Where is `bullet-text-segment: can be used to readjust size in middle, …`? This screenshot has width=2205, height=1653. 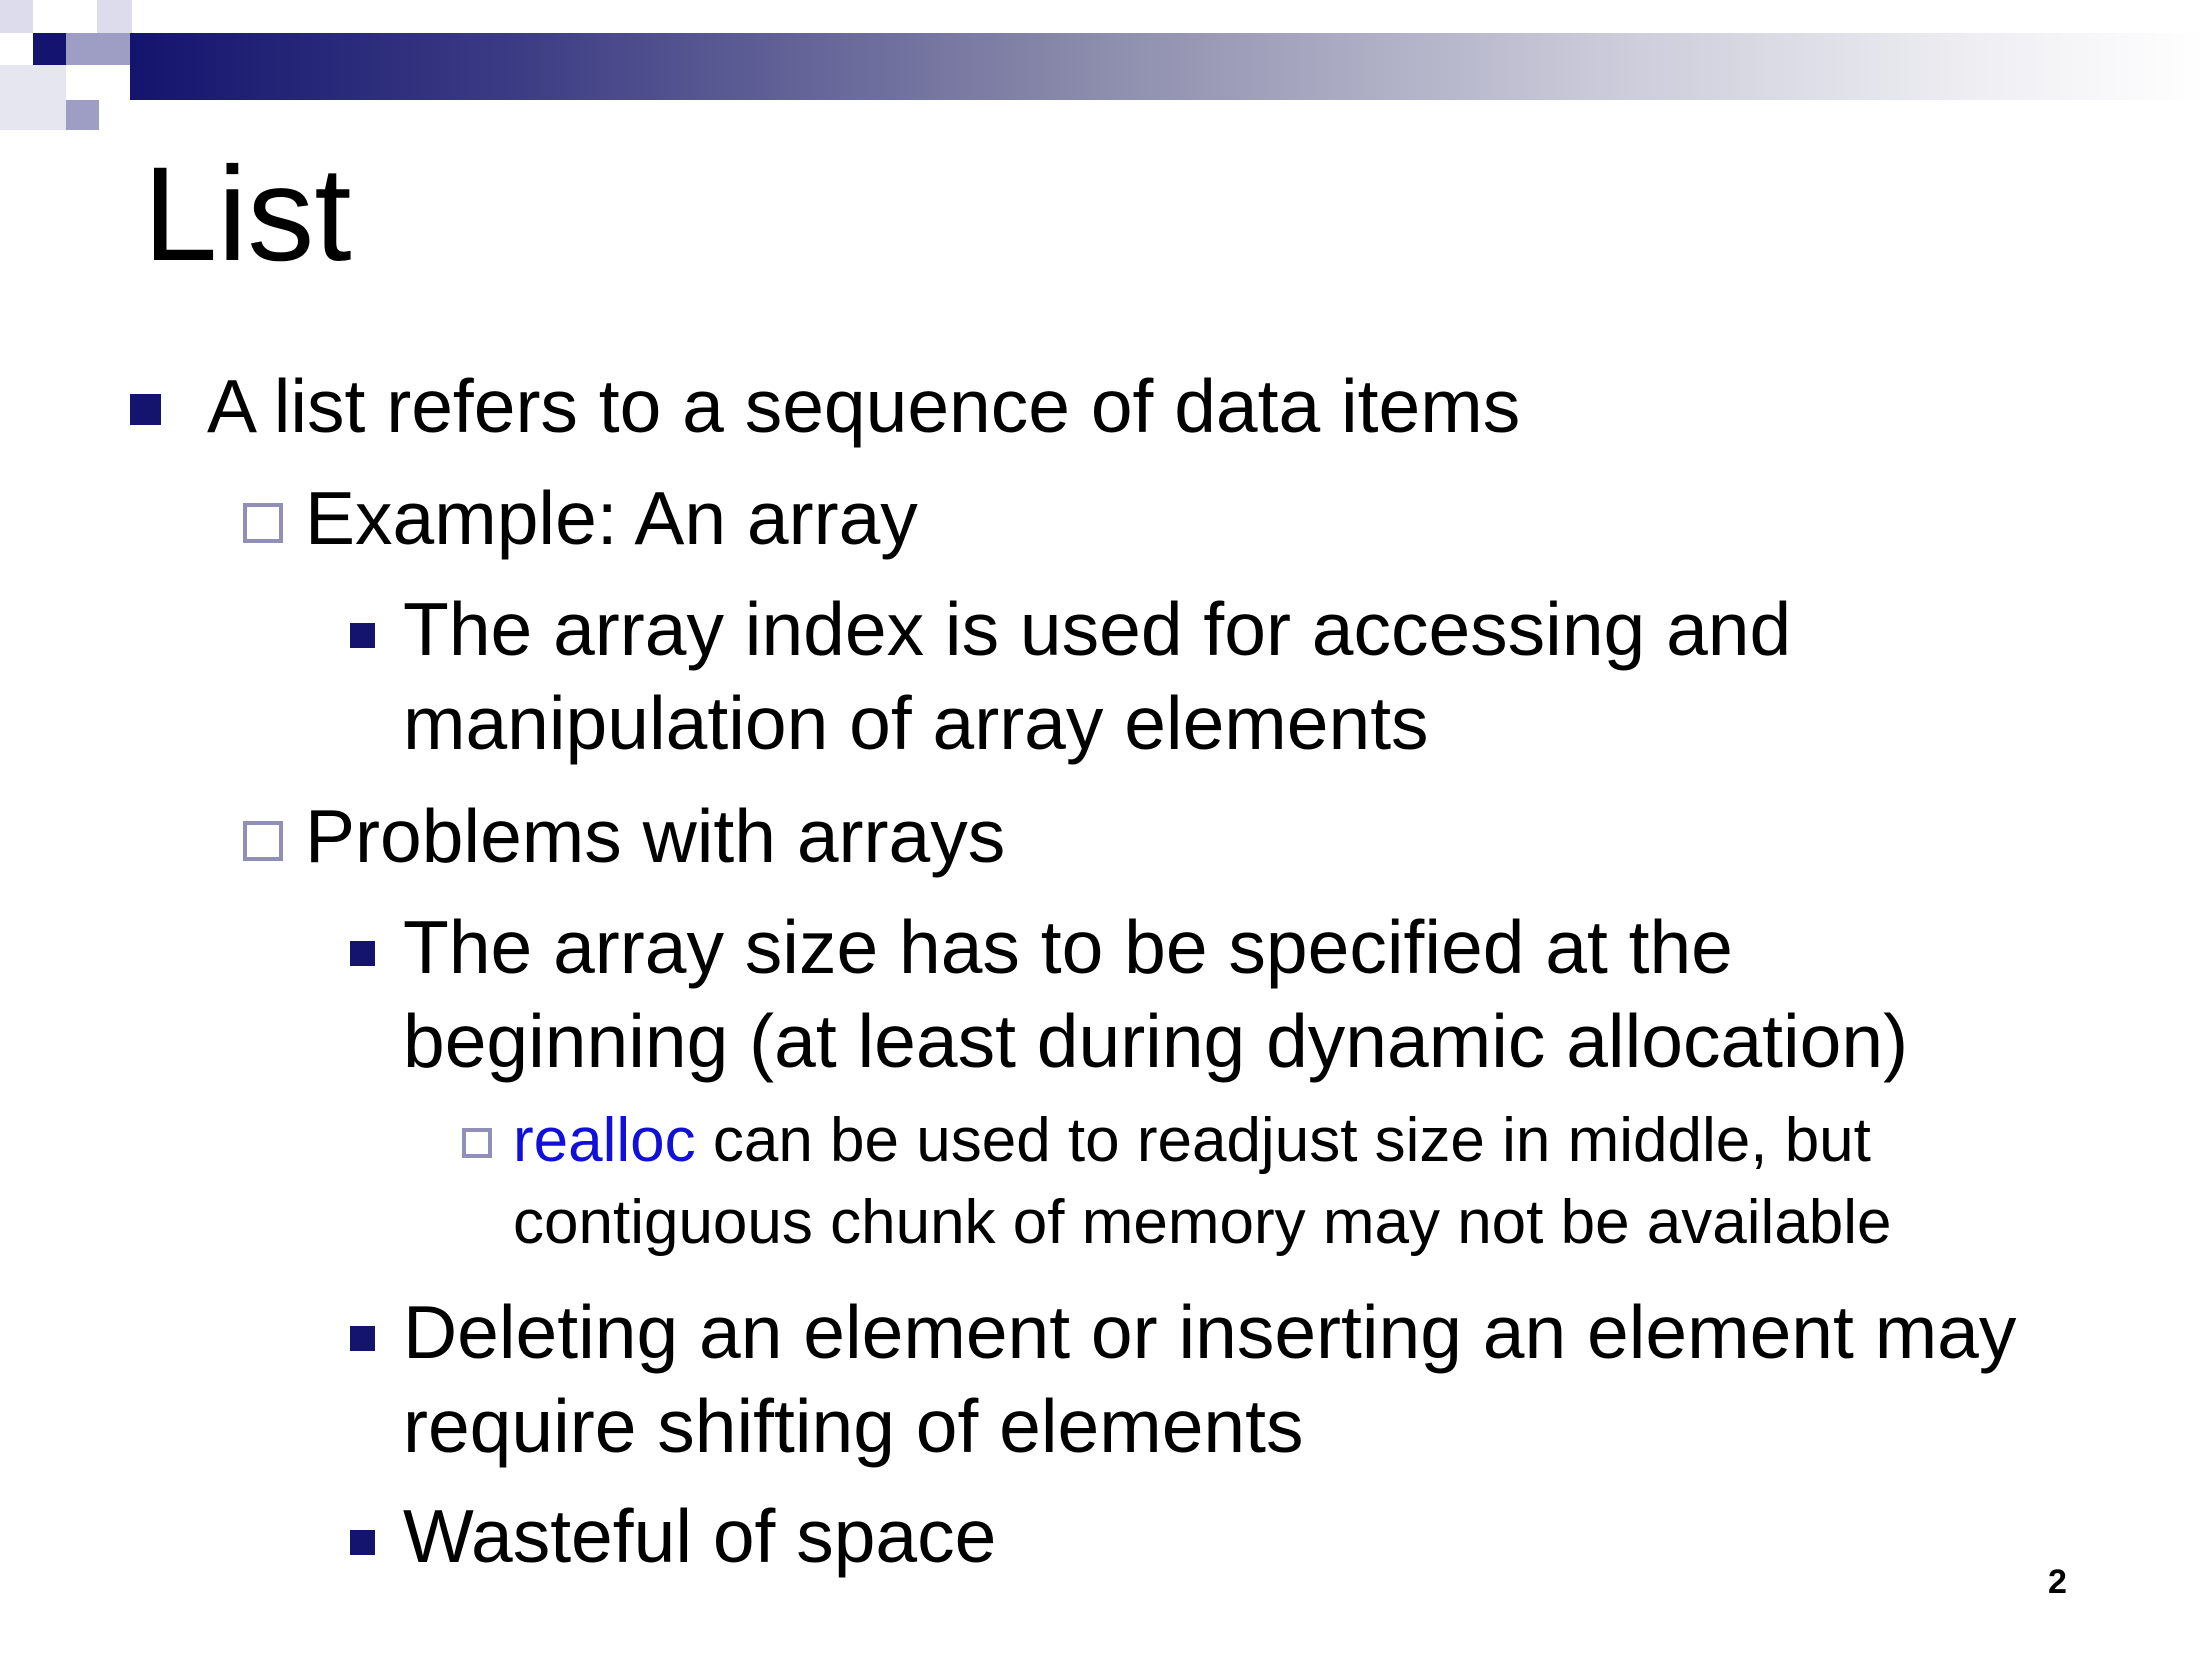 bullet-text-segment: can be used to readjust size in middle, … is located at coordinates (1283, 1140).